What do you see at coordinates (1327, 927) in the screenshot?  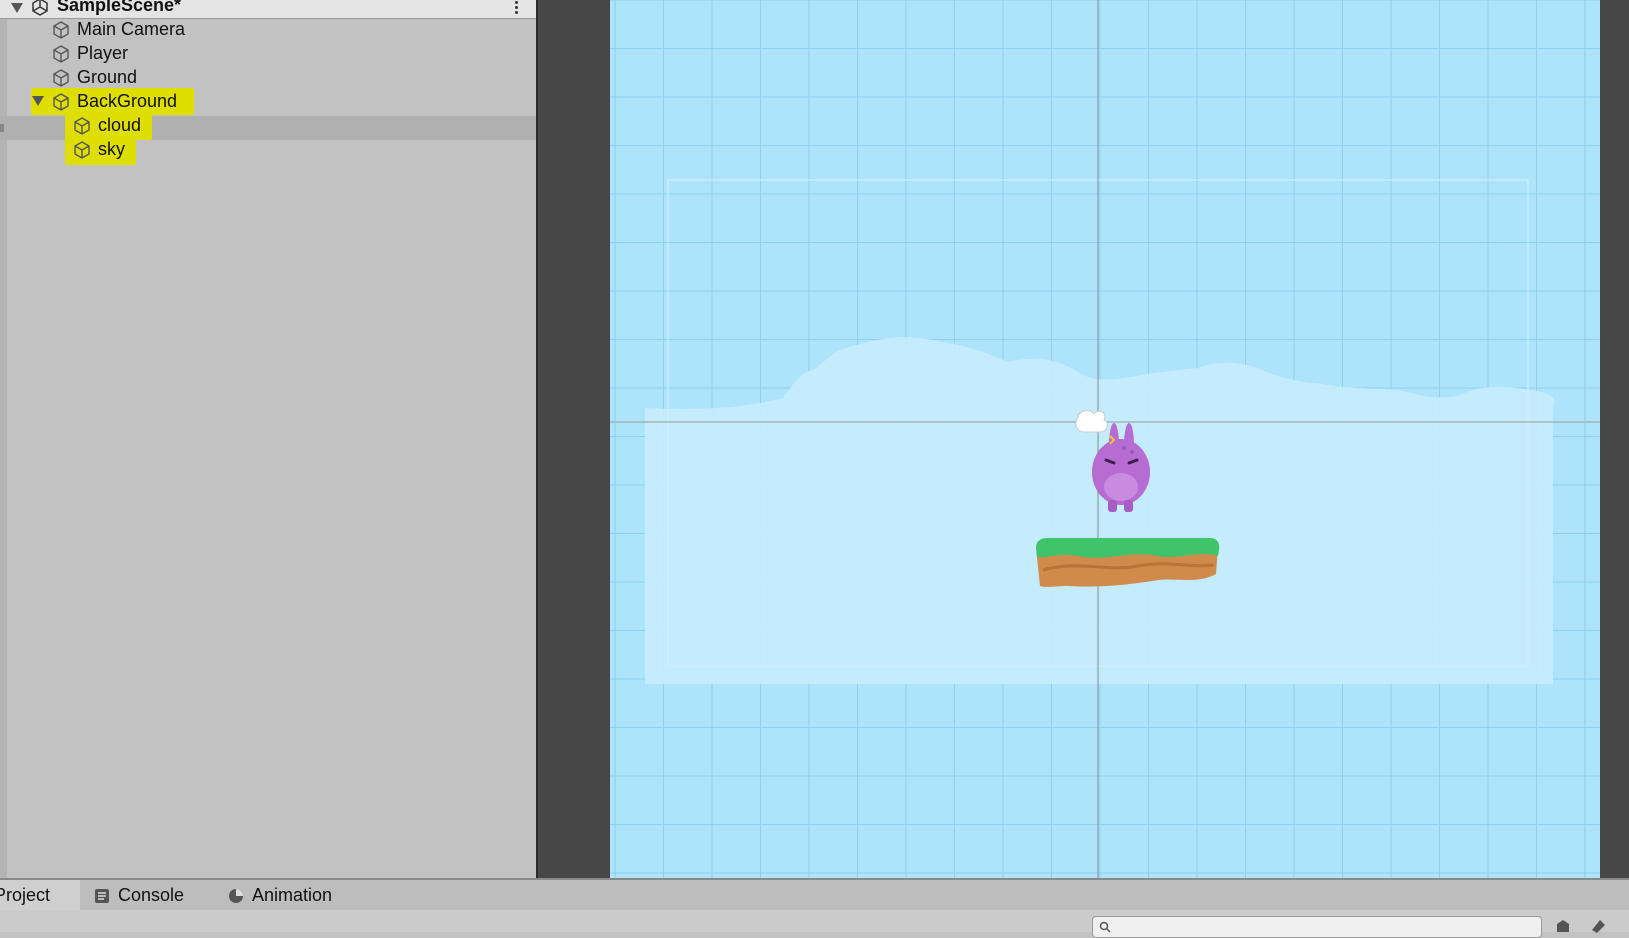 I see `search-input` at bounding box center [1327, 927].